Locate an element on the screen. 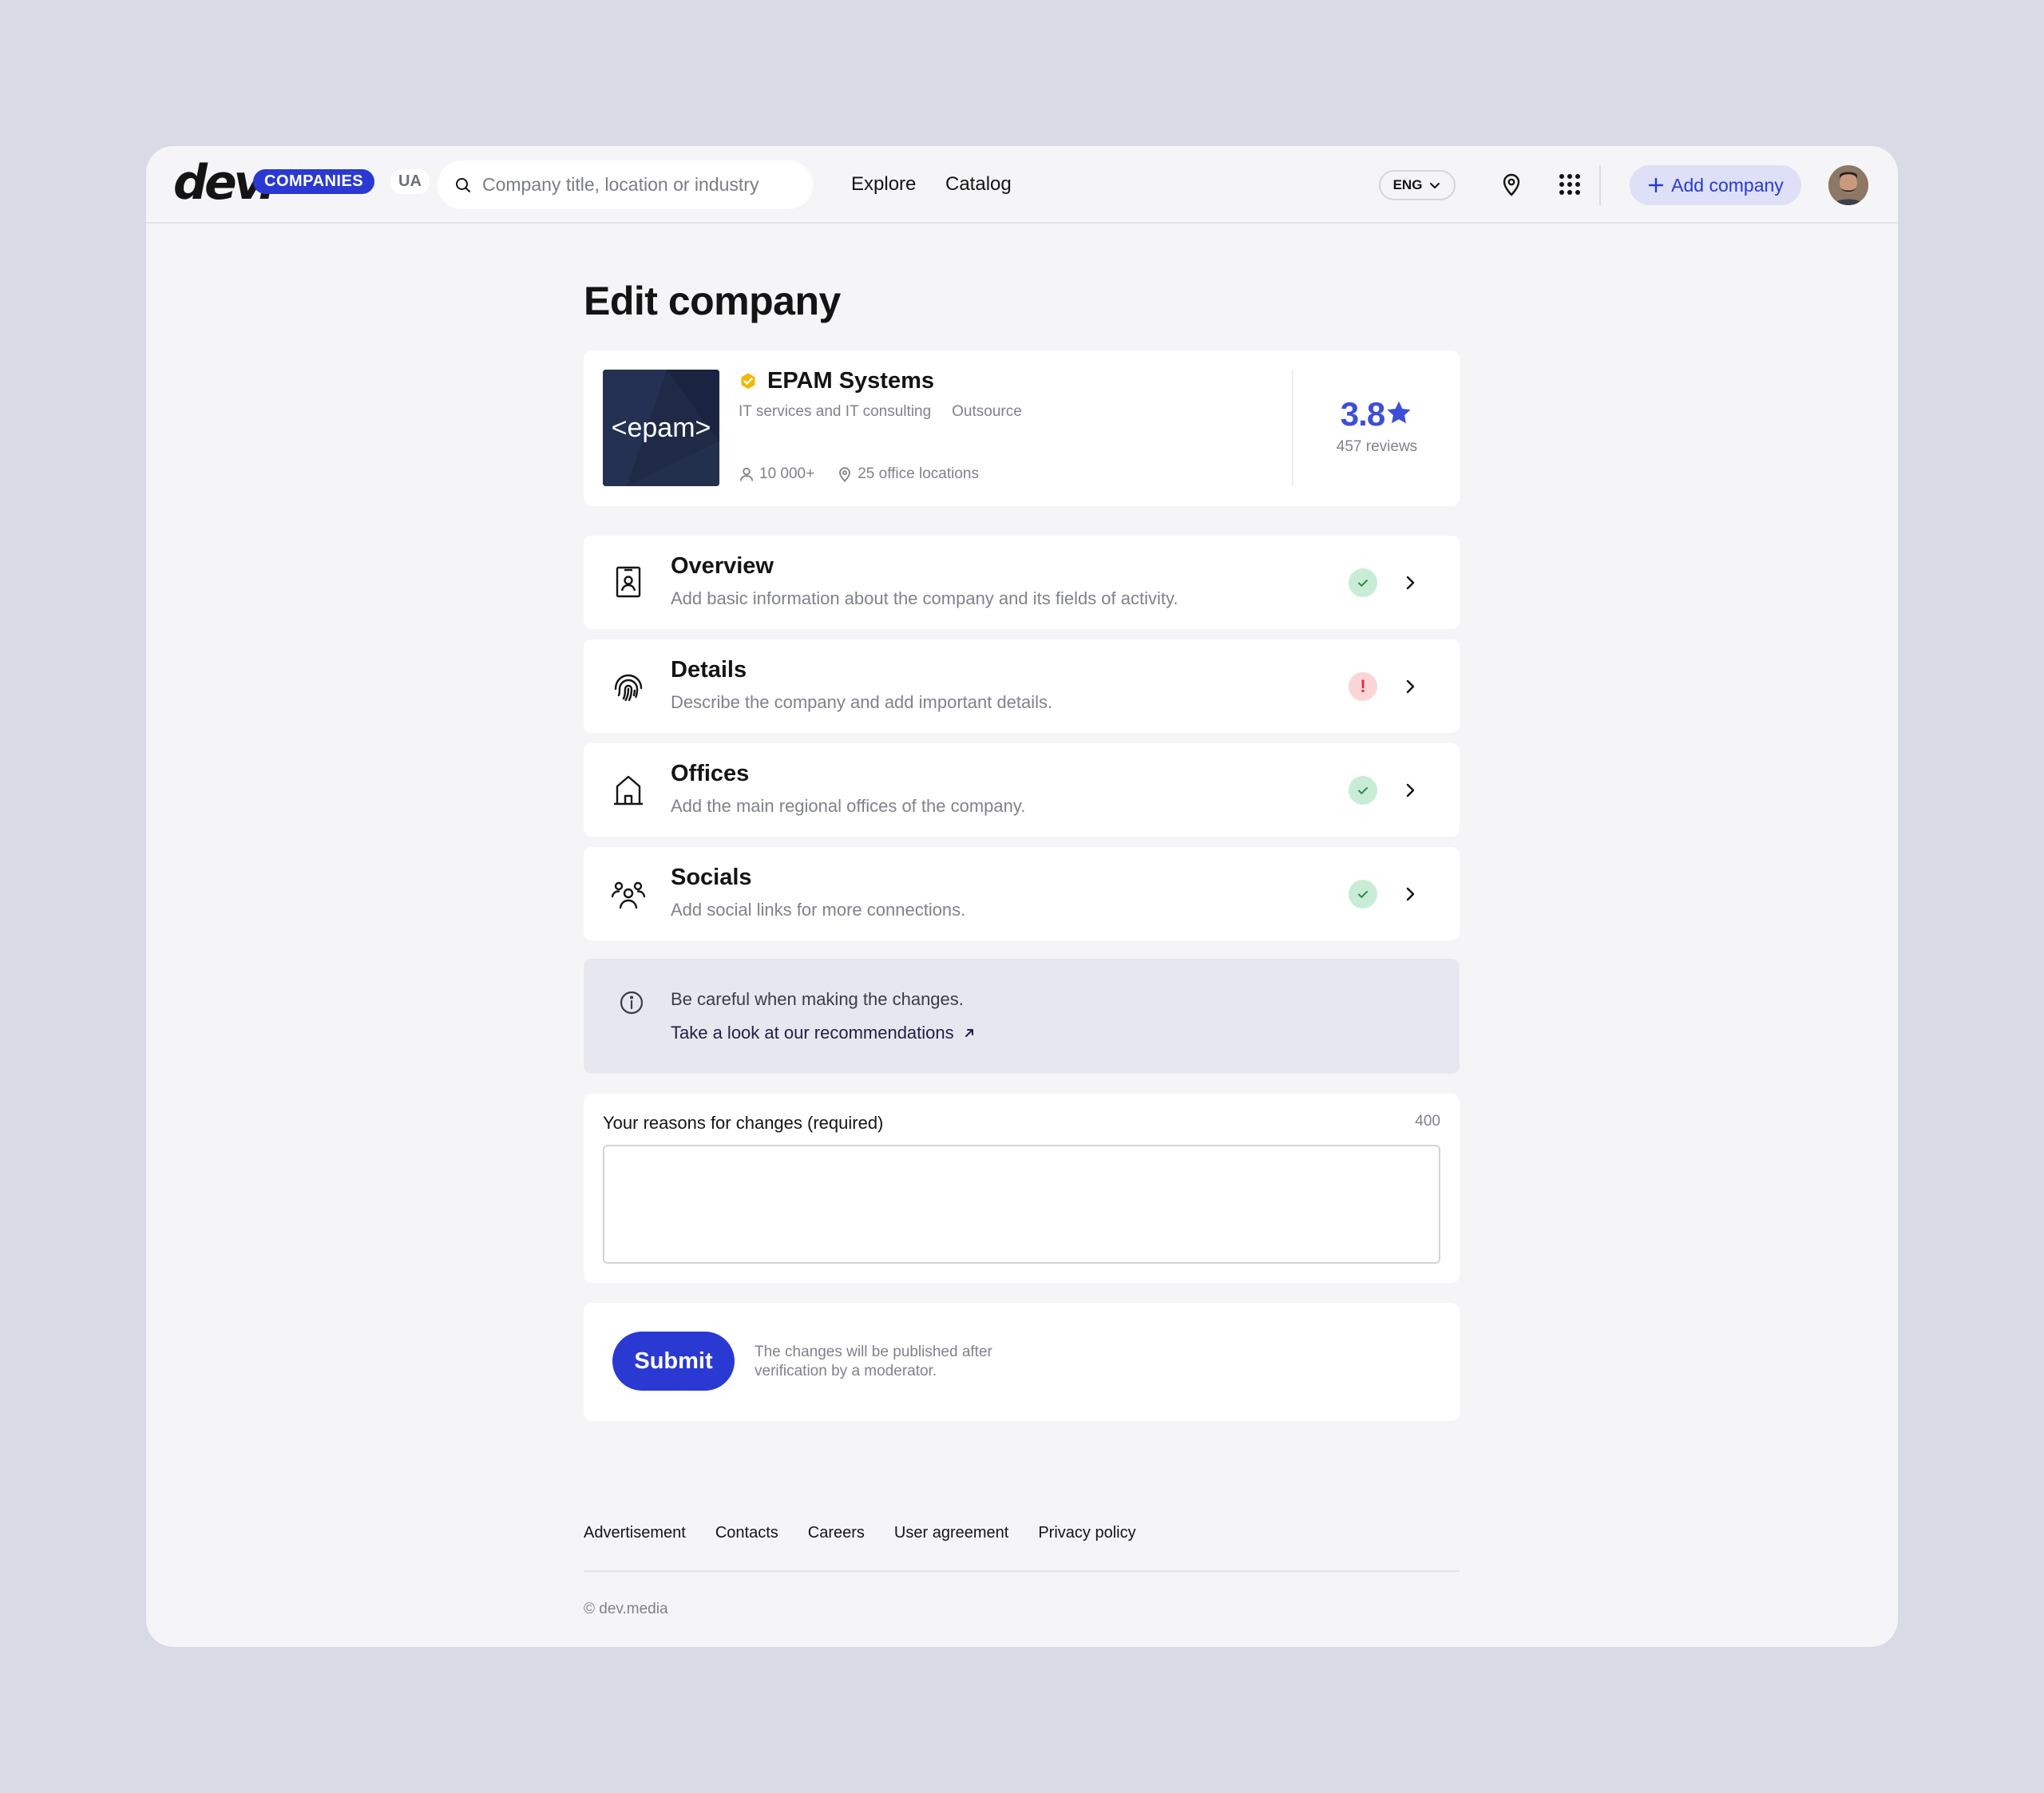 The width and height of the screenshot is (2044, 1793). fingerprint-icon is located at coordinates (628, 688).